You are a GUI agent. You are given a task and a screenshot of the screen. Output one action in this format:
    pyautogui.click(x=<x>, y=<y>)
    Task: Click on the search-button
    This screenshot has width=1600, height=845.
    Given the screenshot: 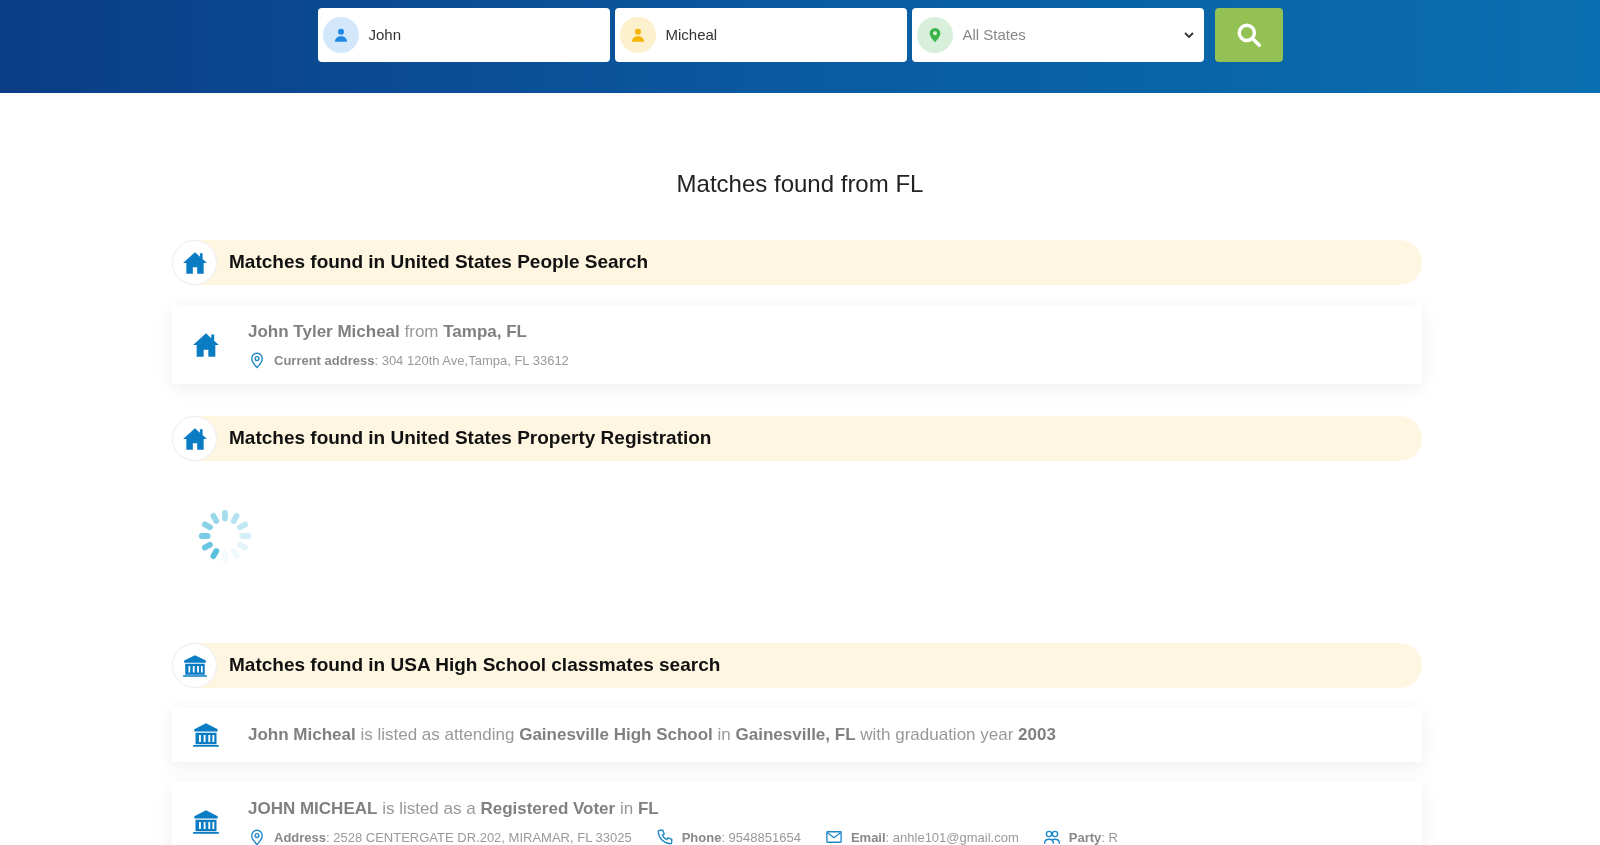 What is the action you would take?
    pyautogui.click(x=1248, y=35)
    